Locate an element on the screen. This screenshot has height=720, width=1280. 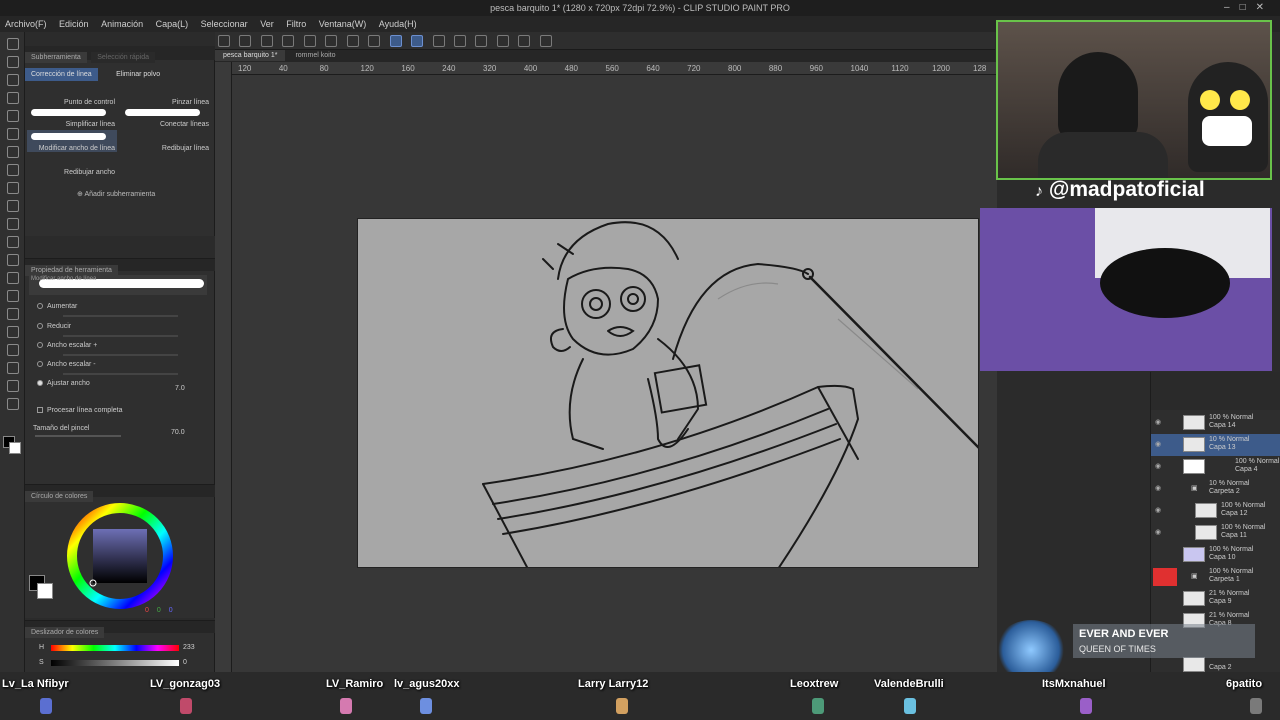
menu-seleccionar: Seleccionar is located at coordinates (224, 22).